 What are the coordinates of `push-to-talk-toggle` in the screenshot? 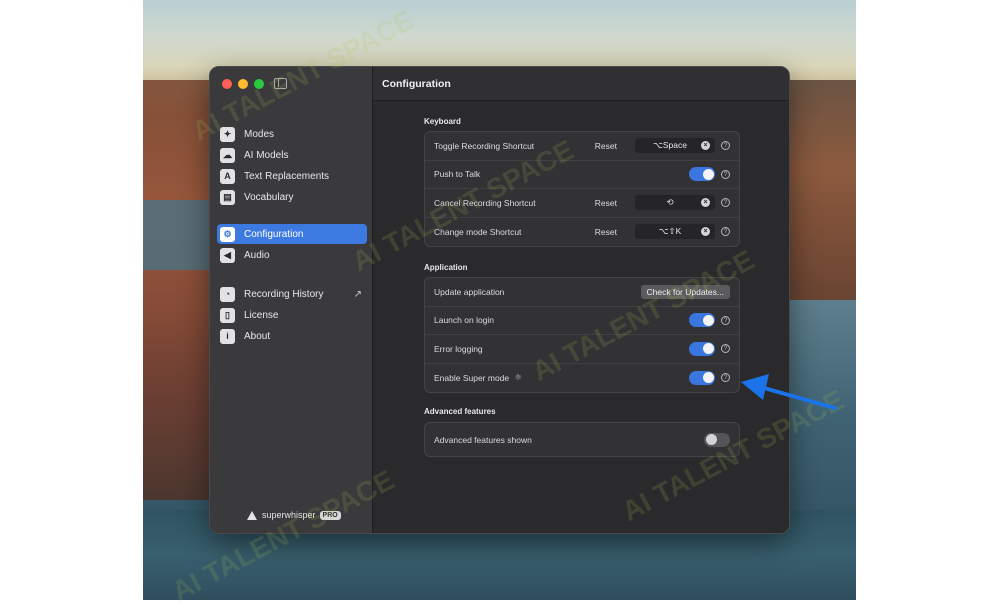 It's located at (702, 174).